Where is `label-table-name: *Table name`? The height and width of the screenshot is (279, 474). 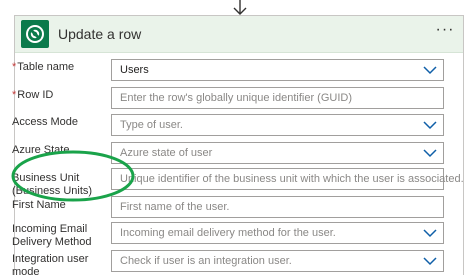 label-table-name: *Table name is located at coordinates (61, 67).